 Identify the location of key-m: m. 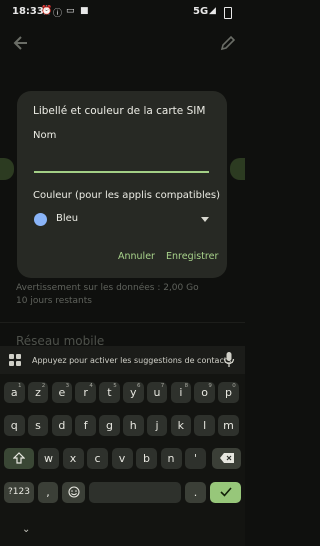
(228, 425).